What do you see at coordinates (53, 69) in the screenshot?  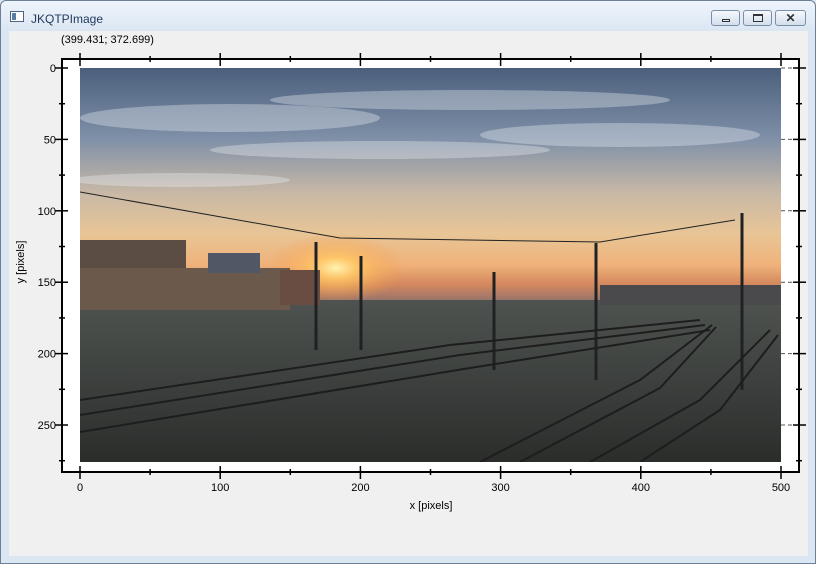 I see `y-tick-label: 0` at bounding box center [53, 69].